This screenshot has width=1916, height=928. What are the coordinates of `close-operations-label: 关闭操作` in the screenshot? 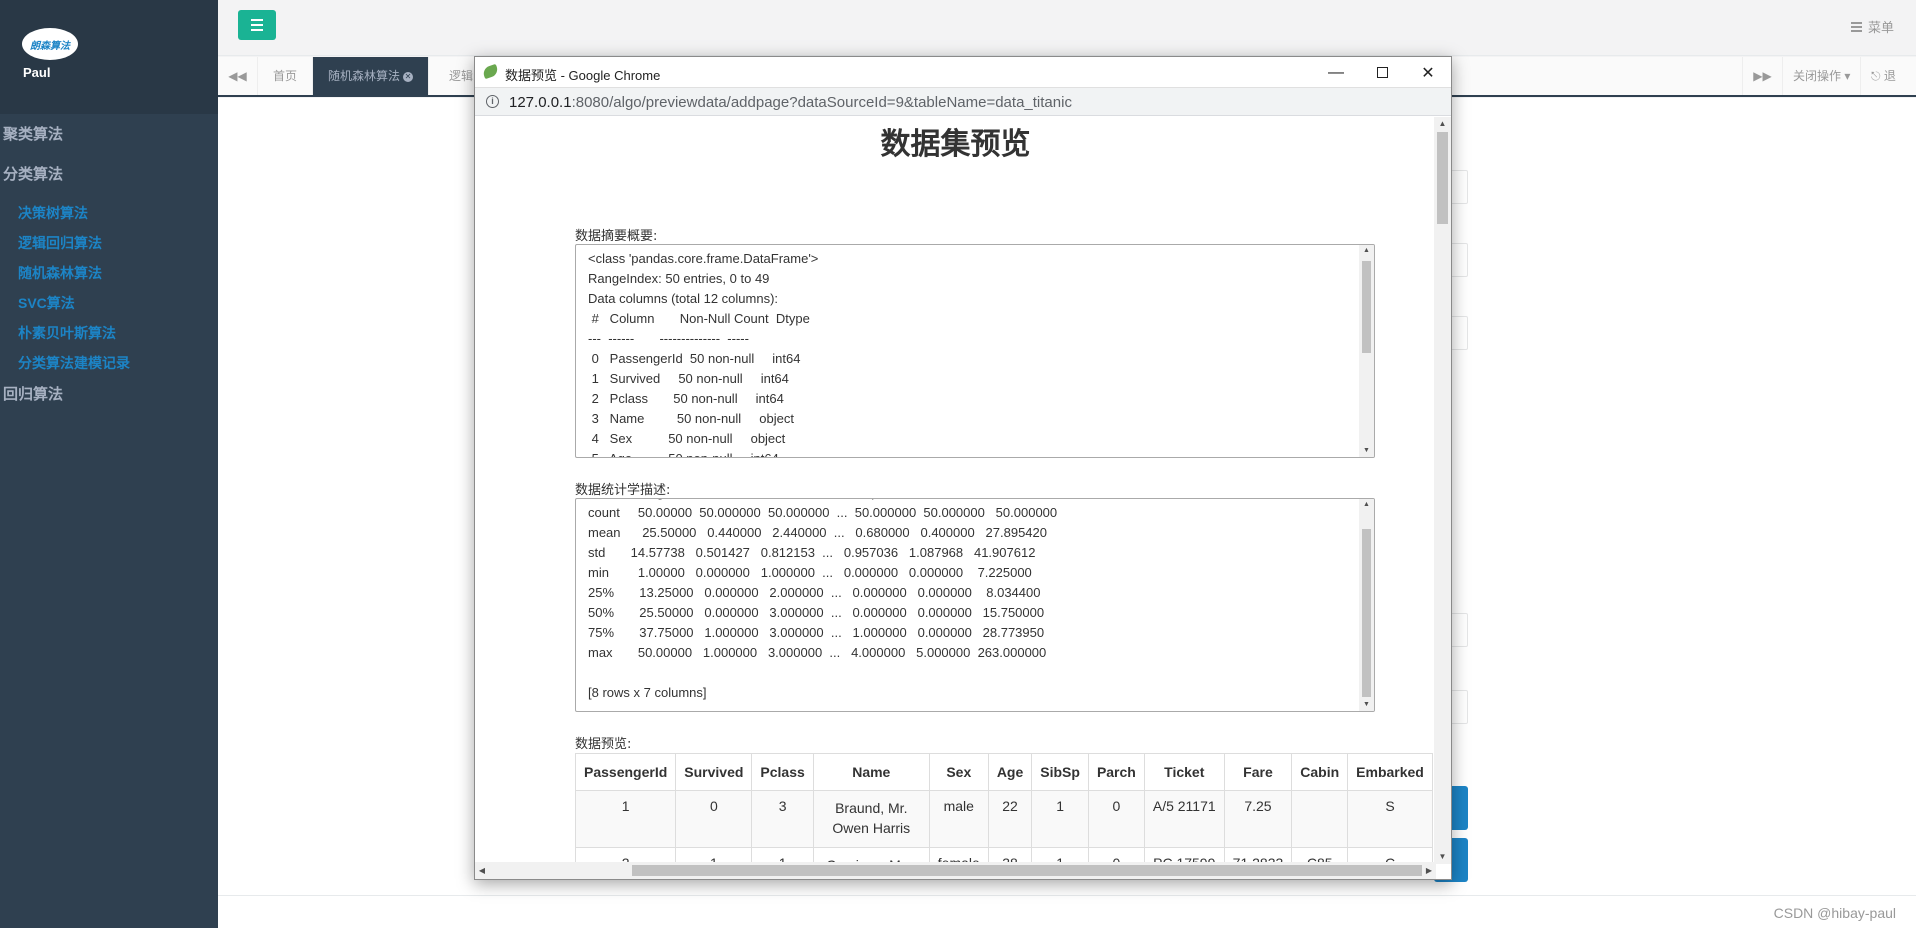 It's located at (1817, 76).